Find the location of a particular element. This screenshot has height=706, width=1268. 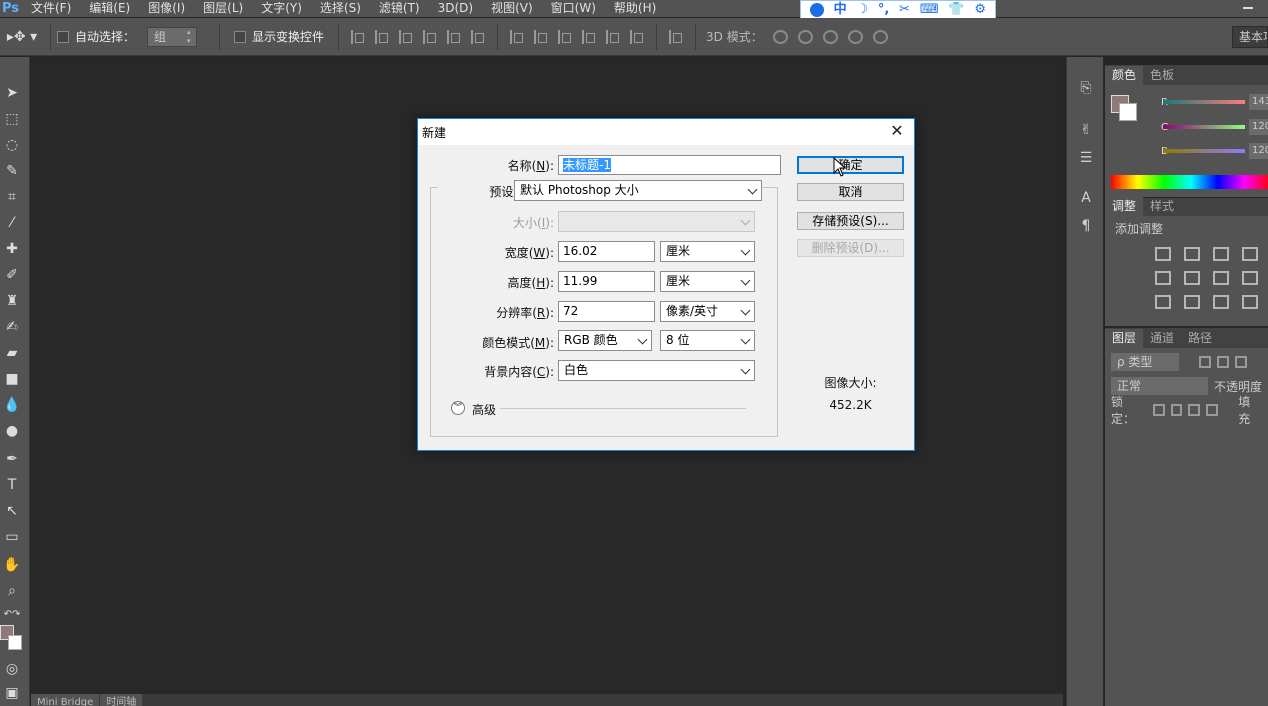

channel-r-slider is located at coordinates (1204, 102).